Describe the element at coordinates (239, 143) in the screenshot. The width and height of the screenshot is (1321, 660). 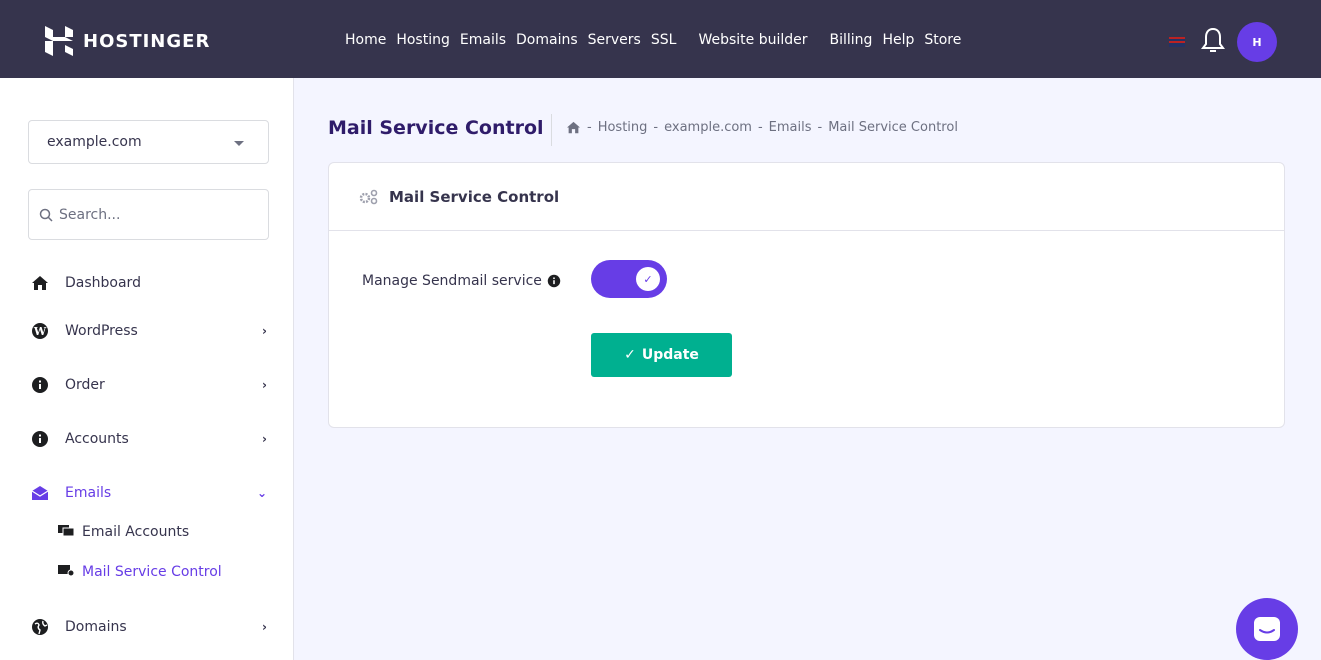
I see `caret-down-icon` at that location.